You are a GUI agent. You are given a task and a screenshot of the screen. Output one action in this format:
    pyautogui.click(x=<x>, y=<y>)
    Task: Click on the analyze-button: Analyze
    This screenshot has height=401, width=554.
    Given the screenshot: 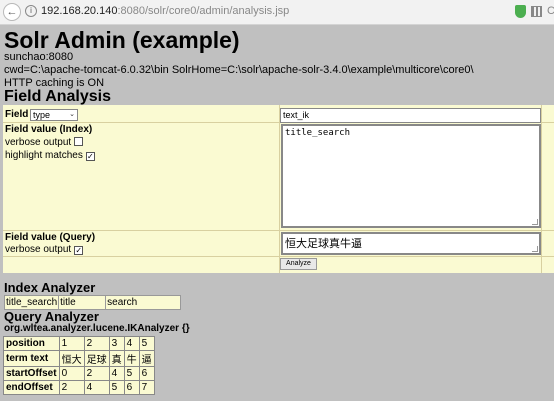 What is the action you would take?
    pyautogui.click(x=298, y=264)
    